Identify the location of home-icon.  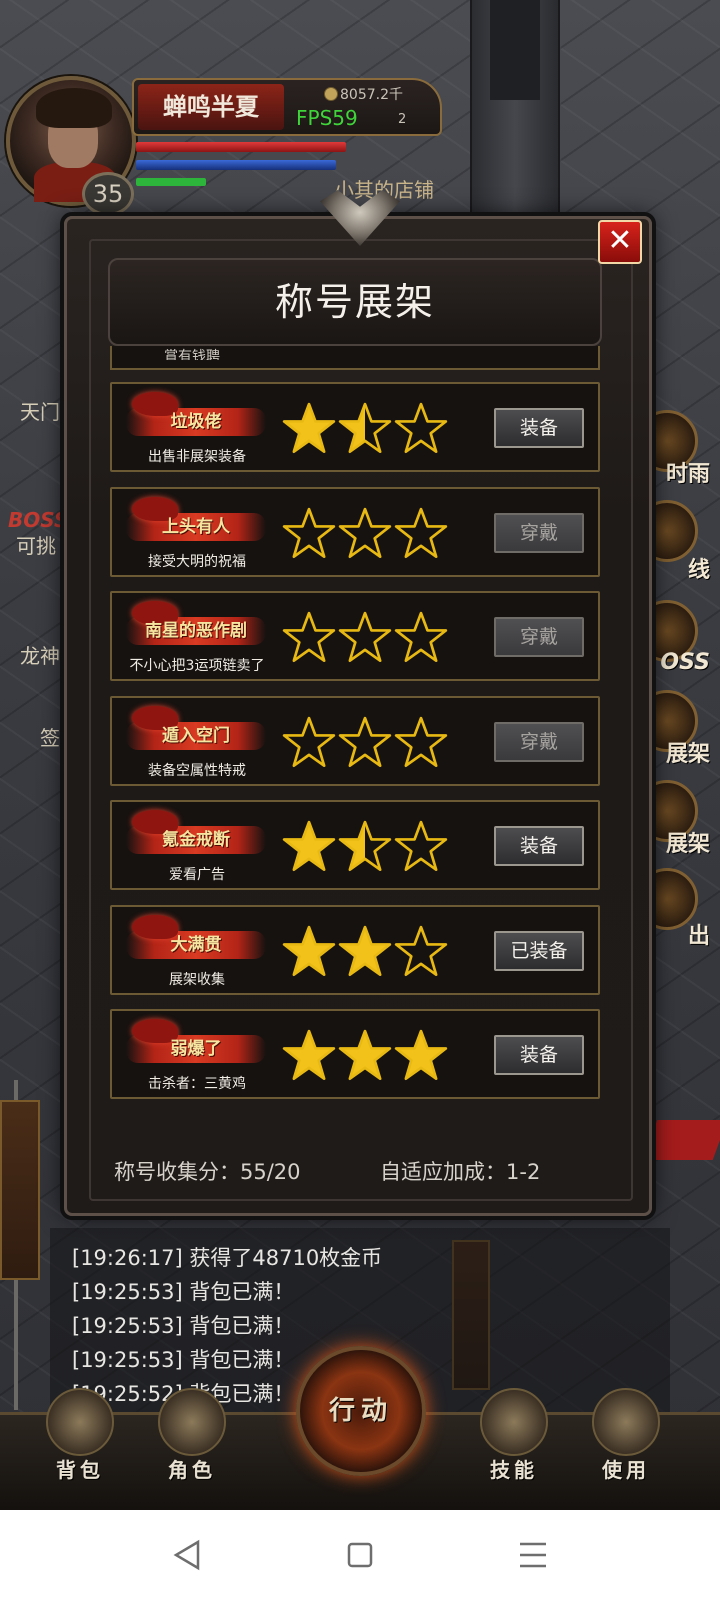
(360, 1555).